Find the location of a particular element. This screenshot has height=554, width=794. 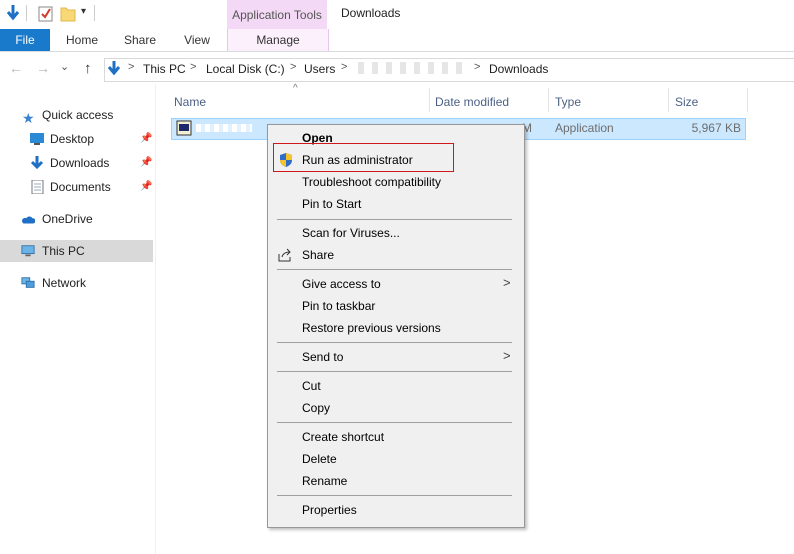

breadcrumb-this-pc: This PC is located at coordinates (164, 69).